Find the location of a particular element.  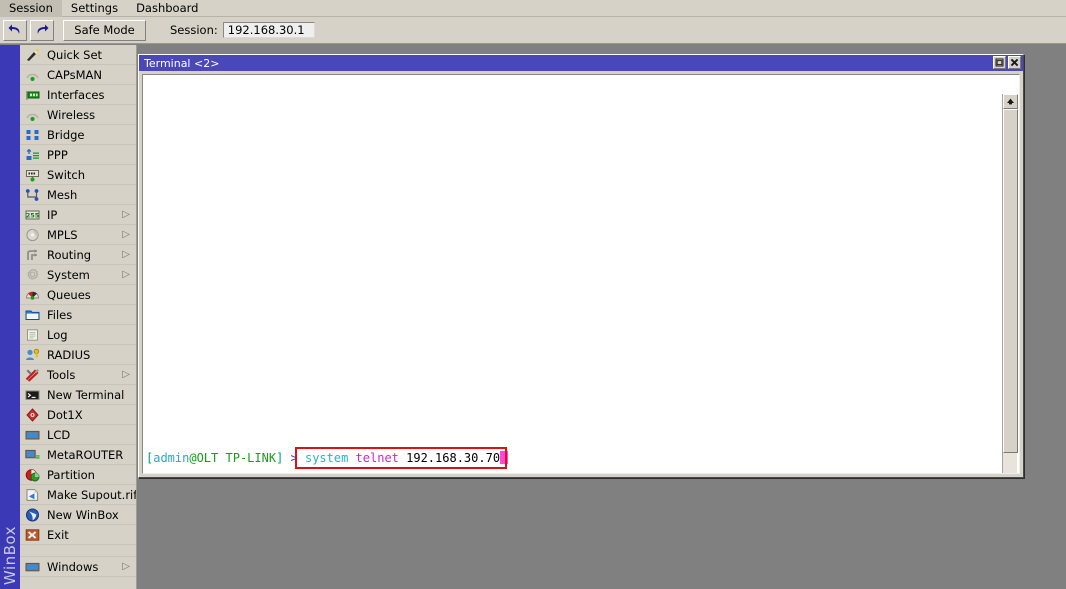

safe-mode-button: Safe Mode is located at coordinates (104, 30).